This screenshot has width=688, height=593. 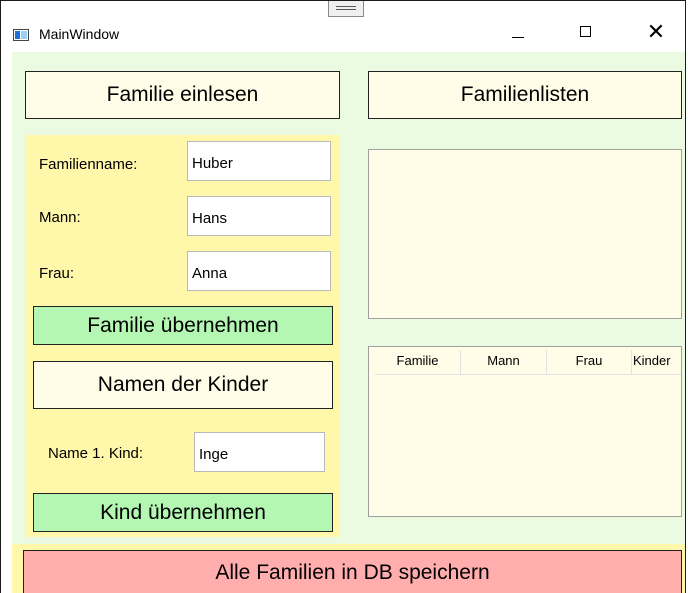 What do you see at coordinates (182, 95) in the screenshot?
I see `familie-einlesen-button: Familie einlesen` at bounding box center [182, 95].